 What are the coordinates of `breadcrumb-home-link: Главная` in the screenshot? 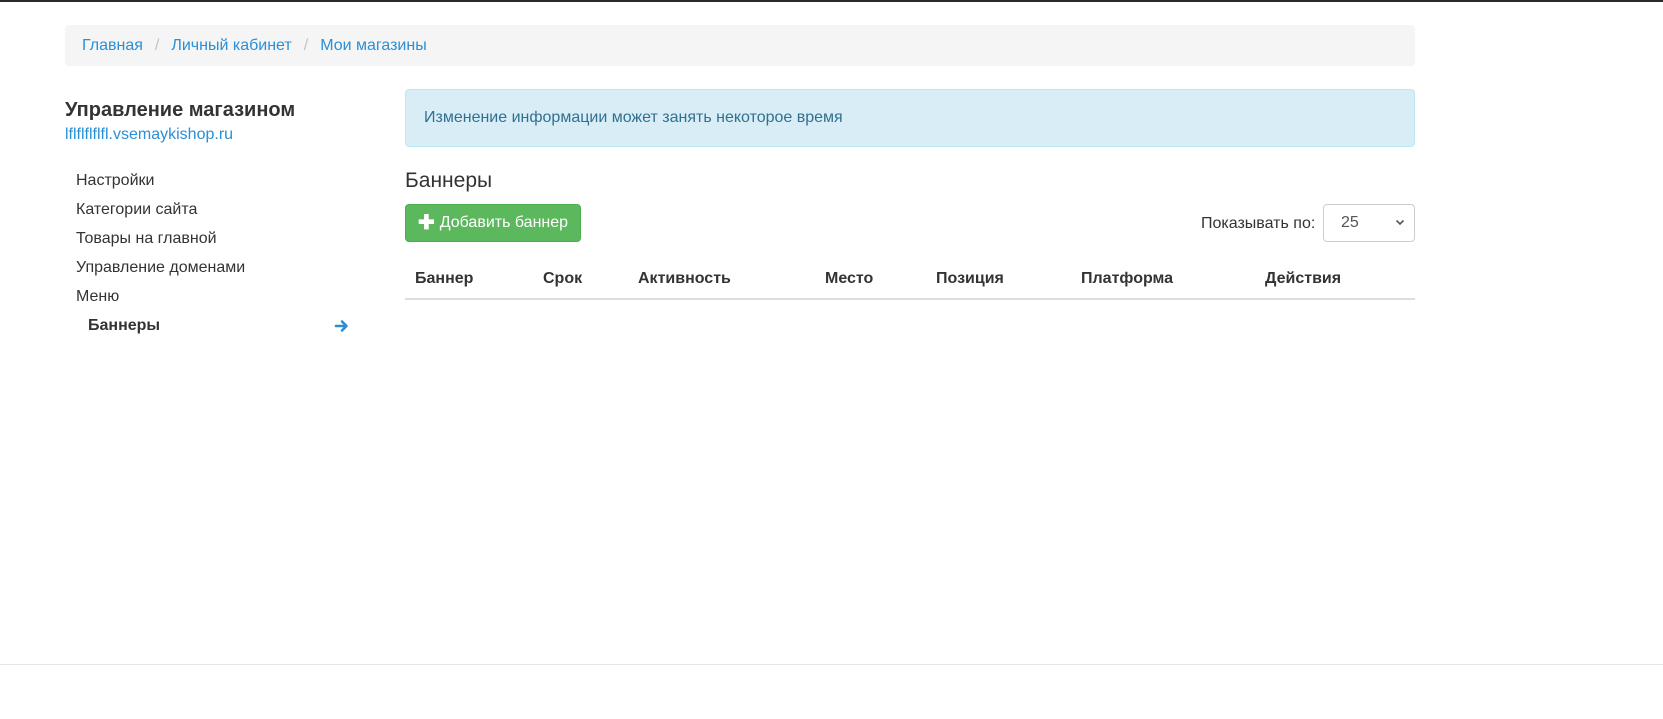 It's located at (112, 46).